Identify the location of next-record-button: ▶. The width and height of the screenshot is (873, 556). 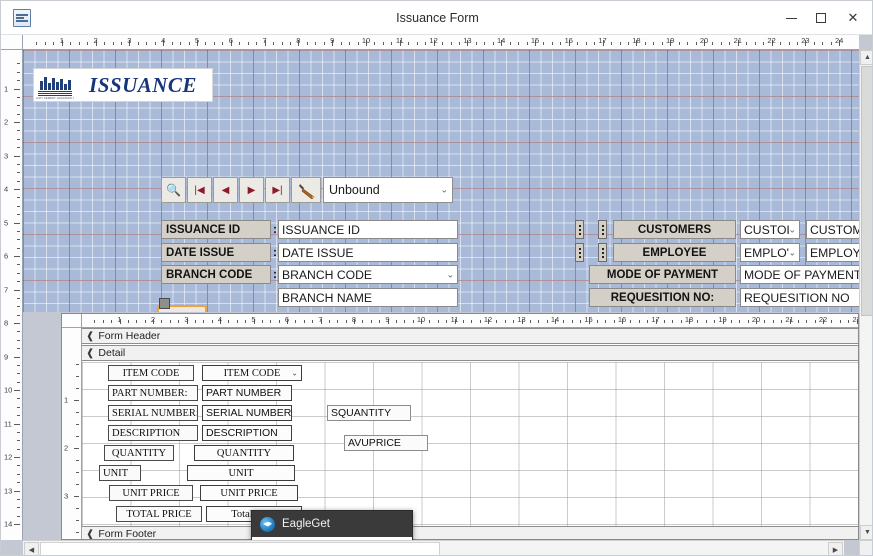
(251, 190).